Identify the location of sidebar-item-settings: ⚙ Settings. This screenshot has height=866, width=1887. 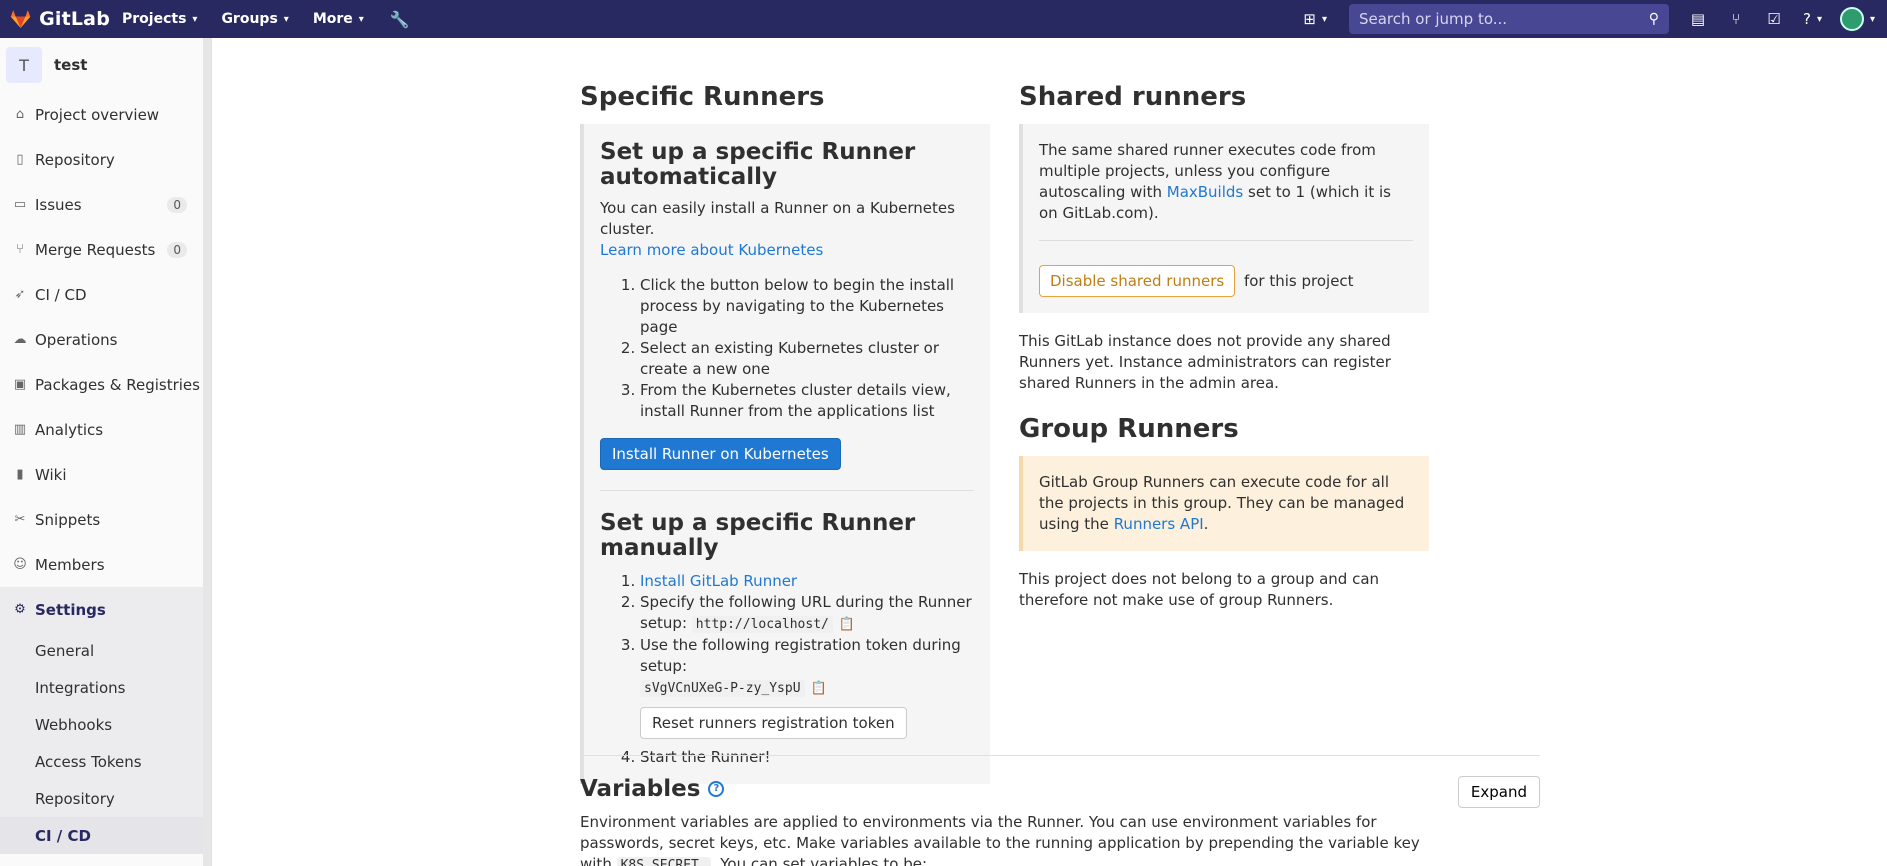
(105, 609).